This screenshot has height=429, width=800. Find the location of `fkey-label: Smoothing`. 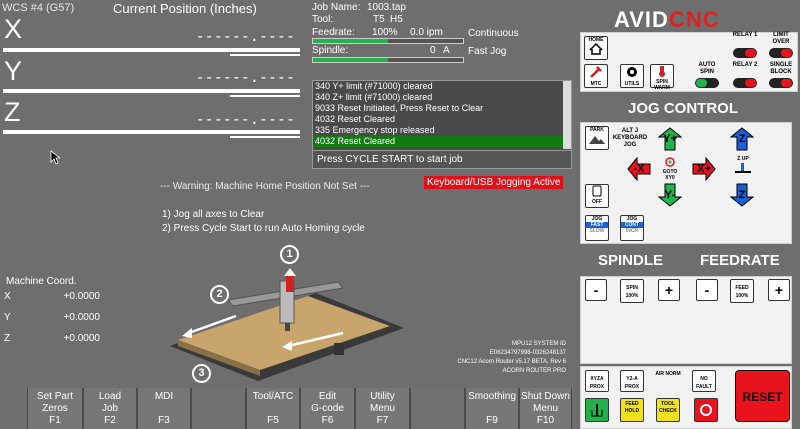

fkey-label: Smoothing is located at coordinates (492, 396).